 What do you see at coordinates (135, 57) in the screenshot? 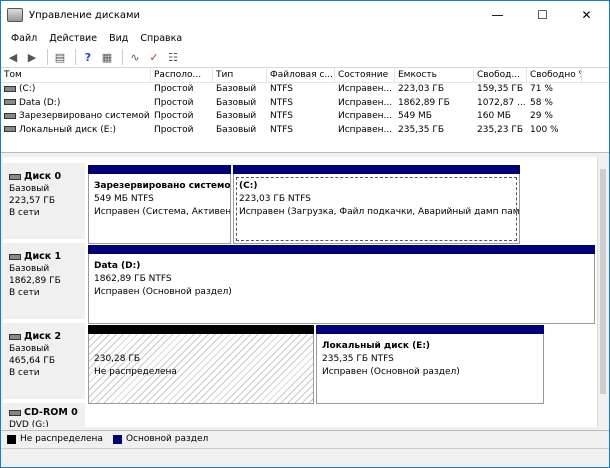
I see `connect-icon: ∿` at bounding box center [135, 57].